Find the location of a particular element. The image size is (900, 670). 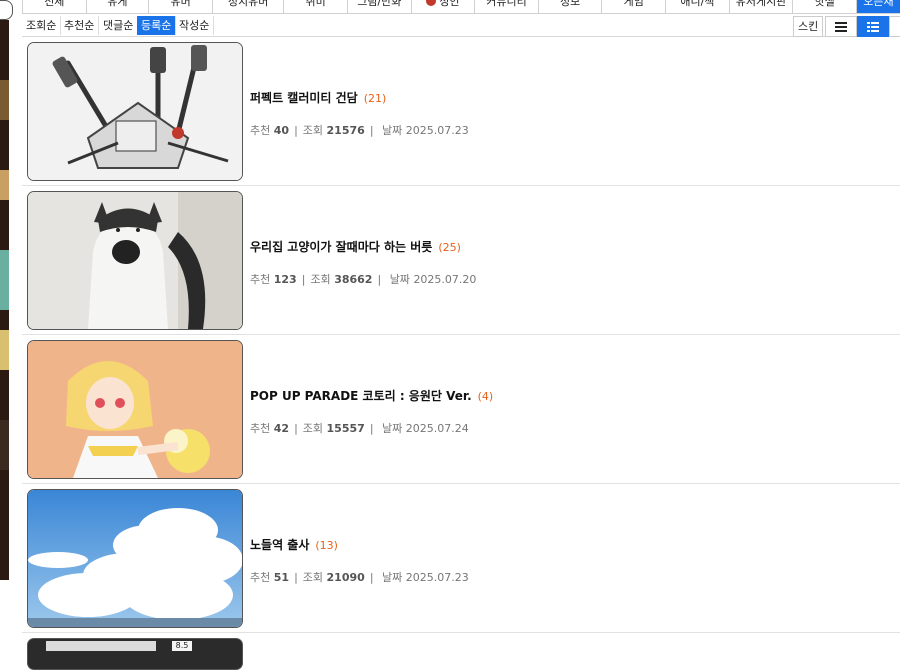

post-meta: 추천 40 | 조회 21576 | 날짜 2025.07.23 is located at coordinates (359, 130).